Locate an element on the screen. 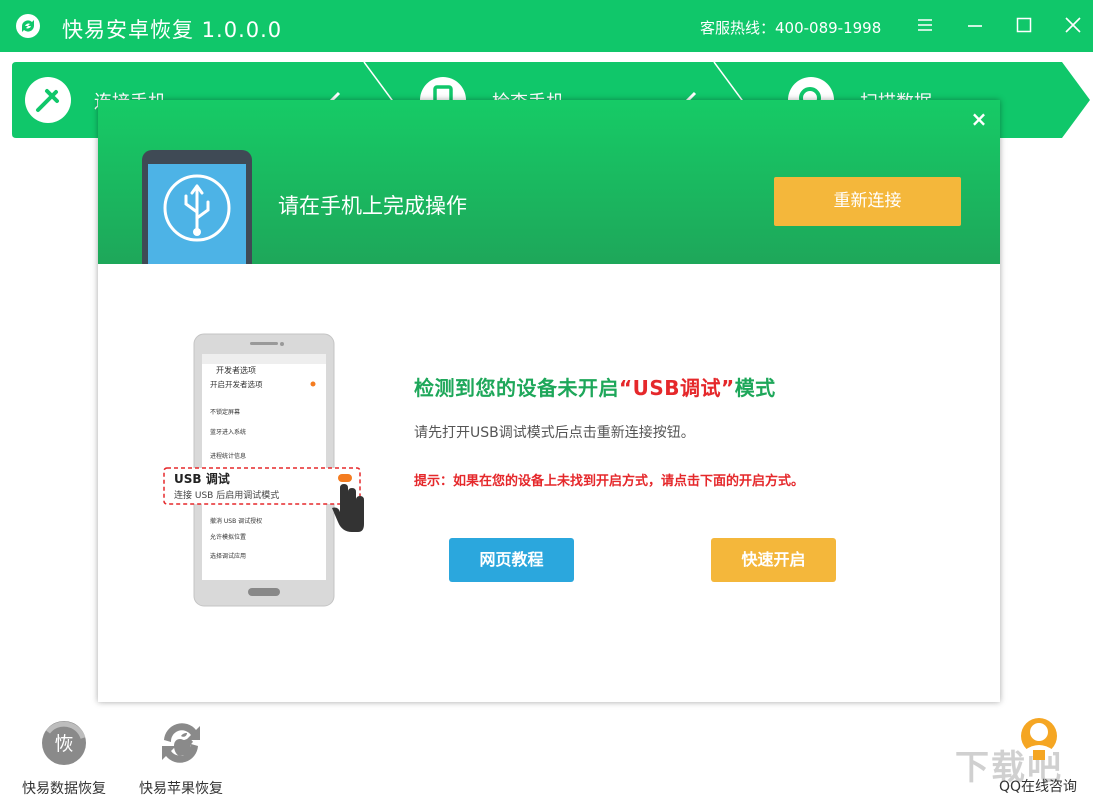  popup-subtitle: 连接 USB 后启用调试模式 is located at coordinates (226, 495).